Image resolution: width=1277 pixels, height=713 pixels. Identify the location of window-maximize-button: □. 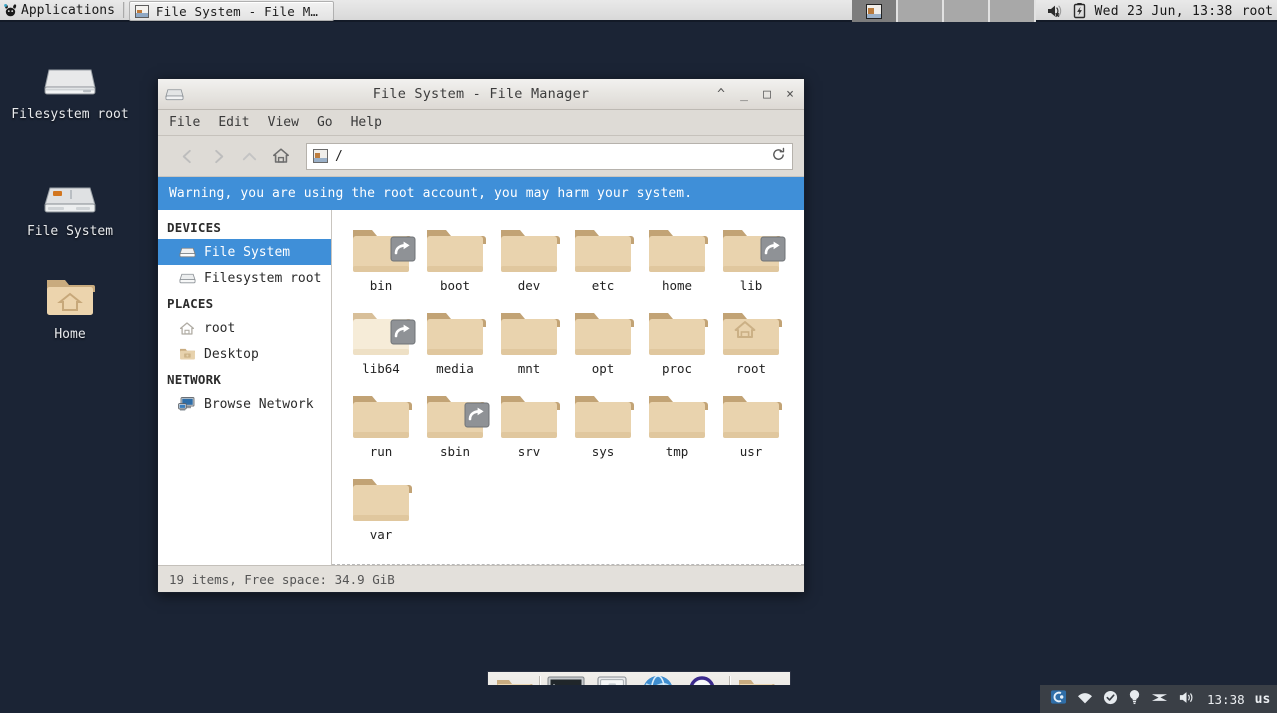
(767, 94).